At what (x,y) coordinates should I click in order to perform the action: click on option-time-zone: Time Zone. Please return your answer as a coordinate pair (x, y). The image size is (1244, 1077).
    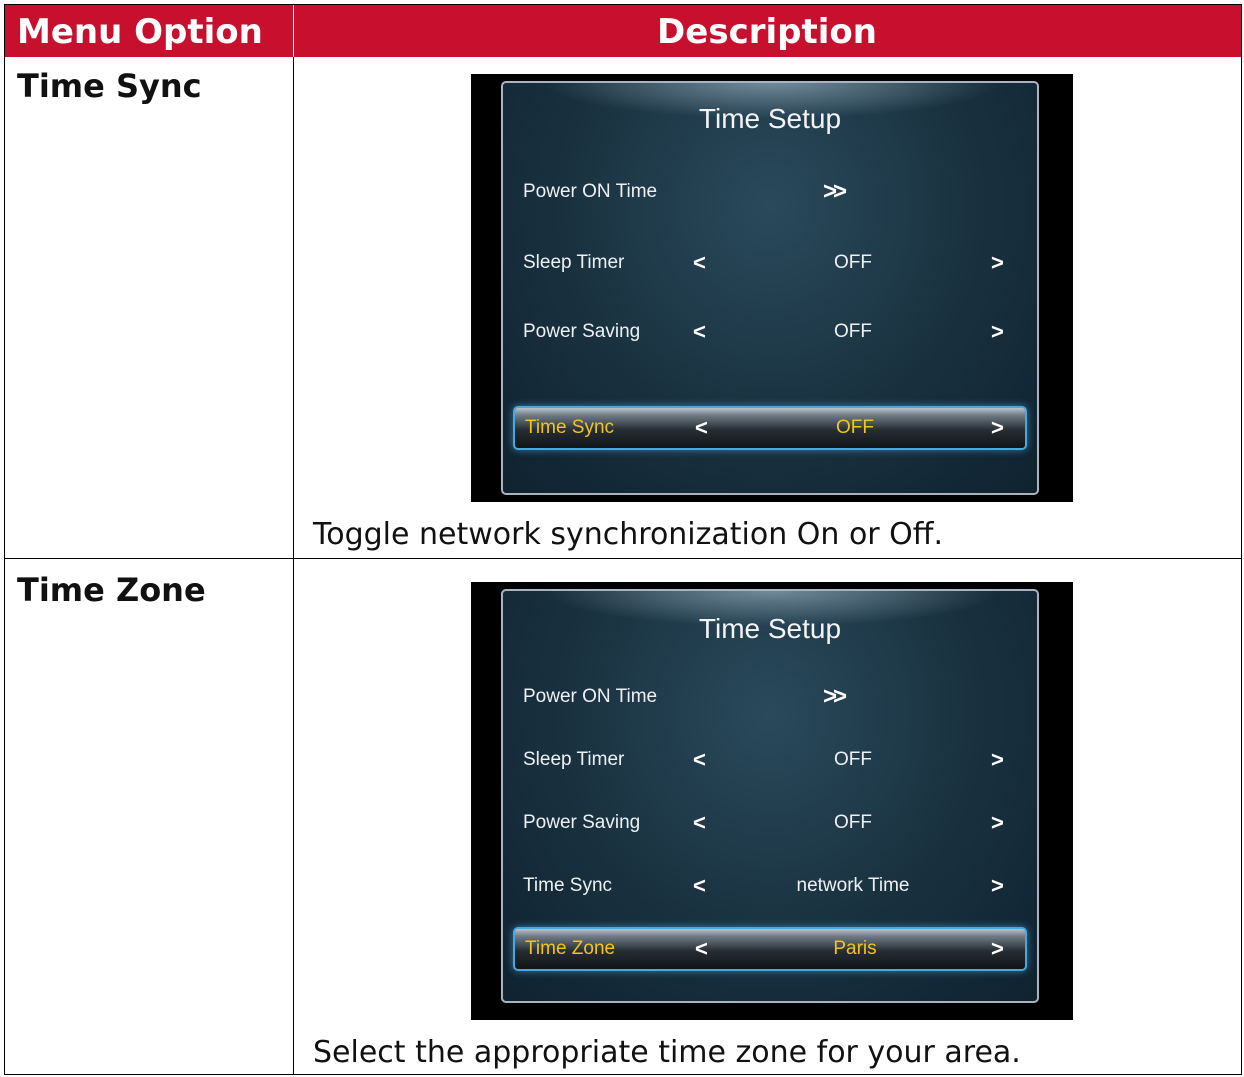
    Looking at the image, I should click on (111, 590).